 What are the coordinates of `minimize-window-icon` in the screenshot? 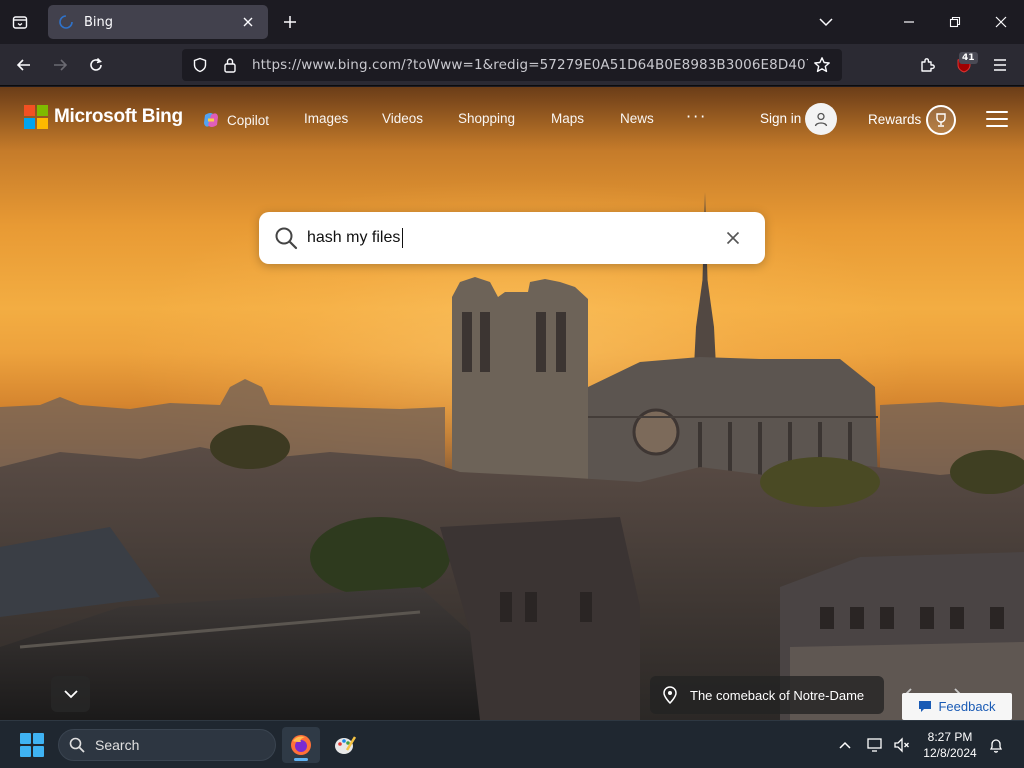 It's located at (909, 22).